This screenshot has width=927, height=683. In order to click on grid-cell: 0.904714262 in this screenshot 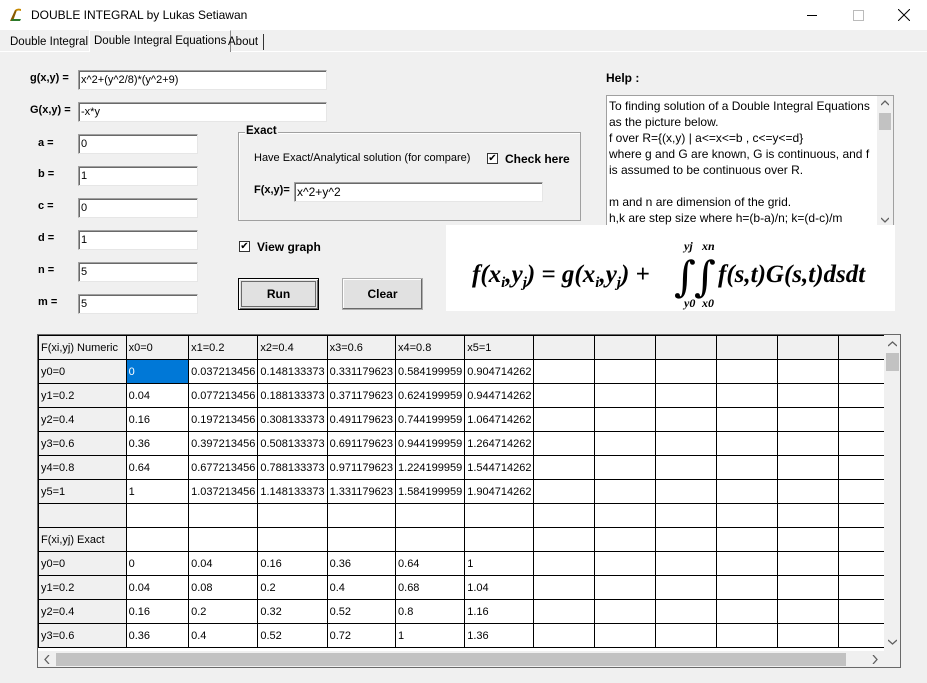, I will do `click(499, 371)`.